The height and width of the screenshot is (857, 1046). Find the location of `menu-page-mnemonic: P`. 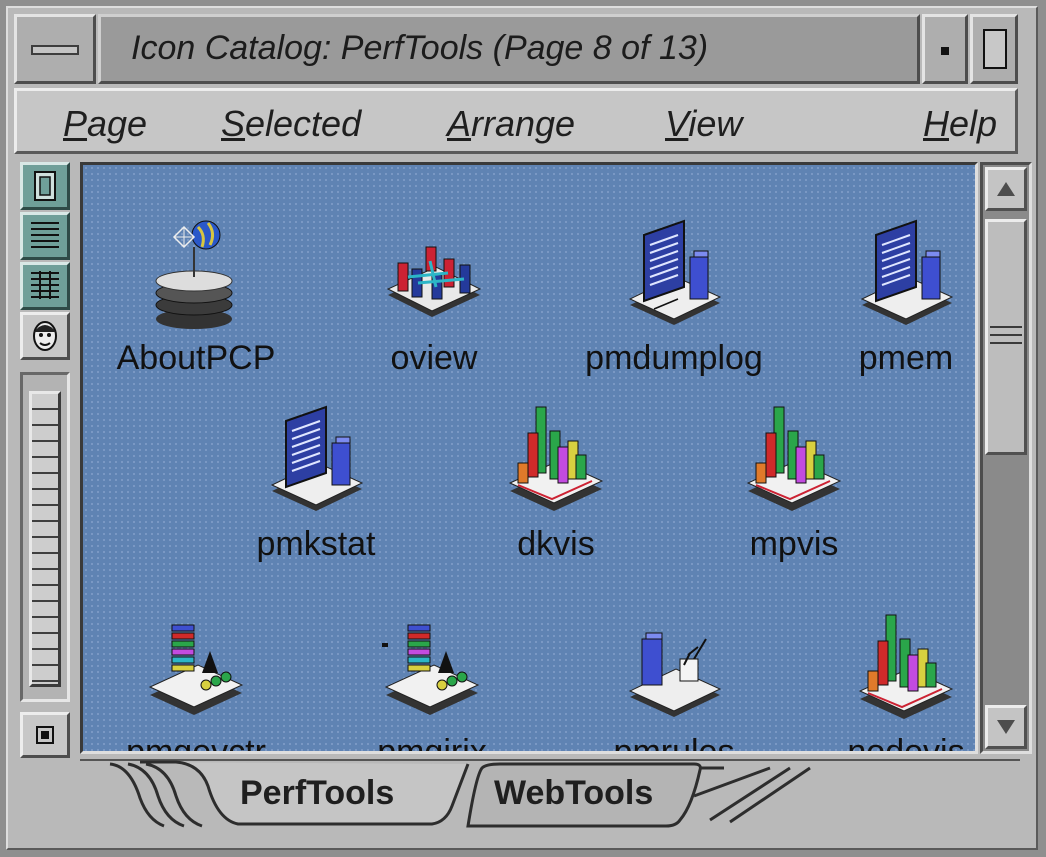

menu-page-mnemonic: P is located at coordinates (75, 123).